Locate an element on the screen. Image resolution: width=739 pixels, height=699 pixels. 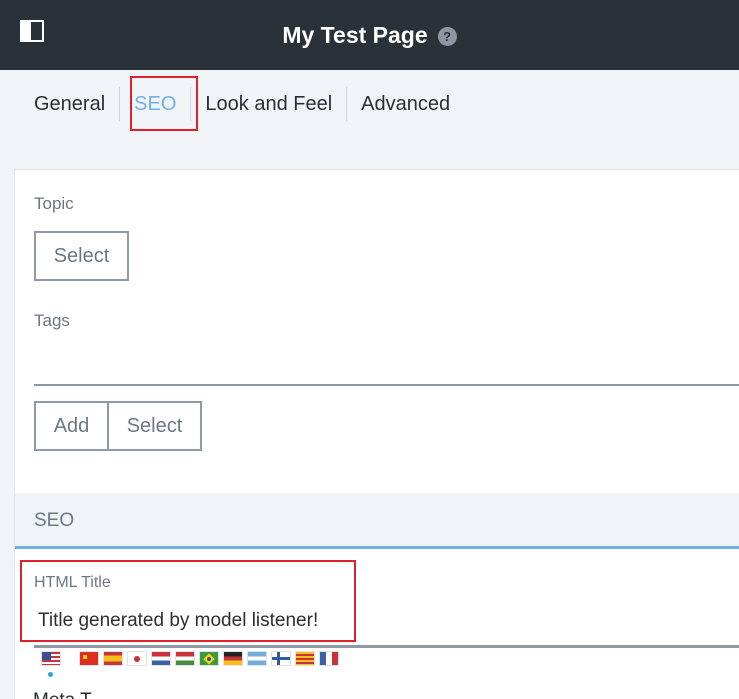
tab-general: General is located at coordinates (69, 104).